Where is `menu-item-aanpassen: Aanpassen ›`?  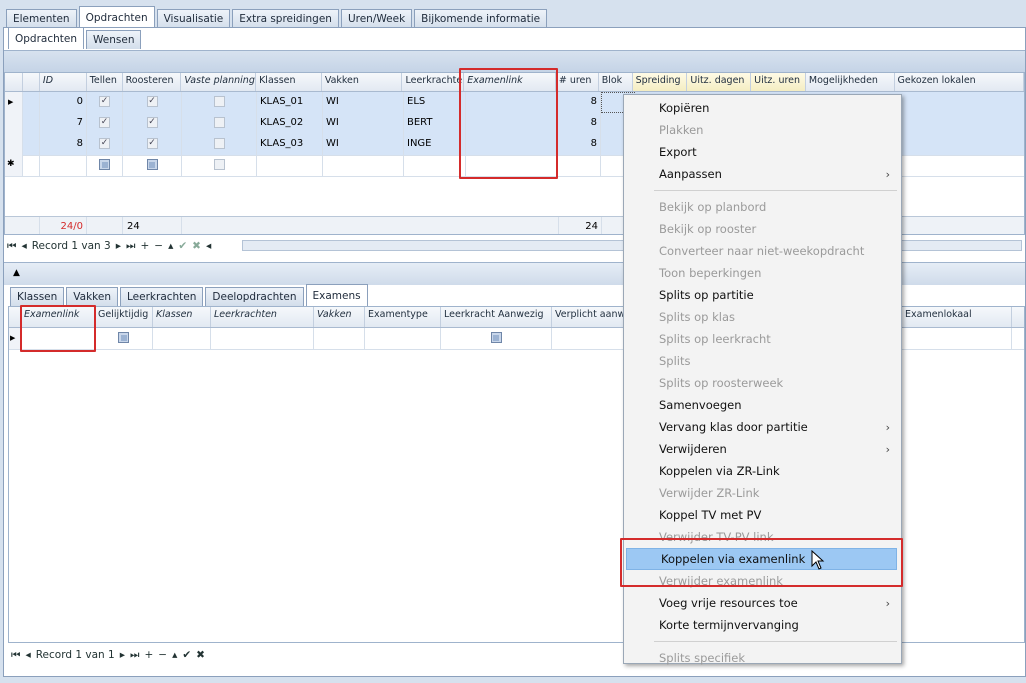
menu-item-aanpassen: Aanpassen › is located at coordinates (762, 174).